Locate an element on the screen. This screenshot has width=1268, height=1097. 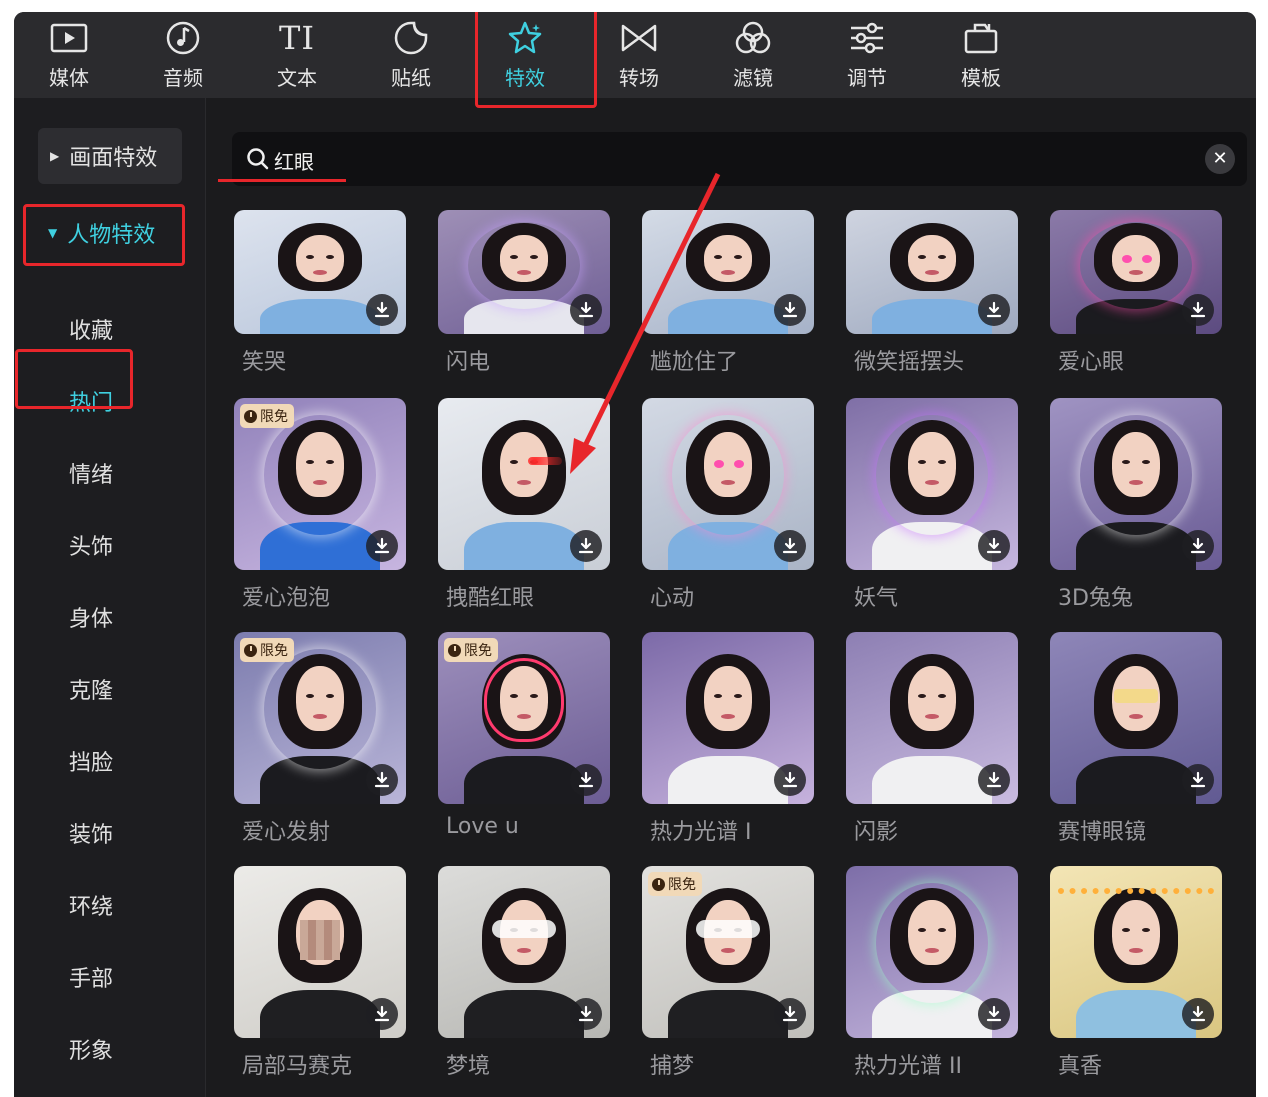
tab-filter: 滤镜 is located at coordinates (753, 55).